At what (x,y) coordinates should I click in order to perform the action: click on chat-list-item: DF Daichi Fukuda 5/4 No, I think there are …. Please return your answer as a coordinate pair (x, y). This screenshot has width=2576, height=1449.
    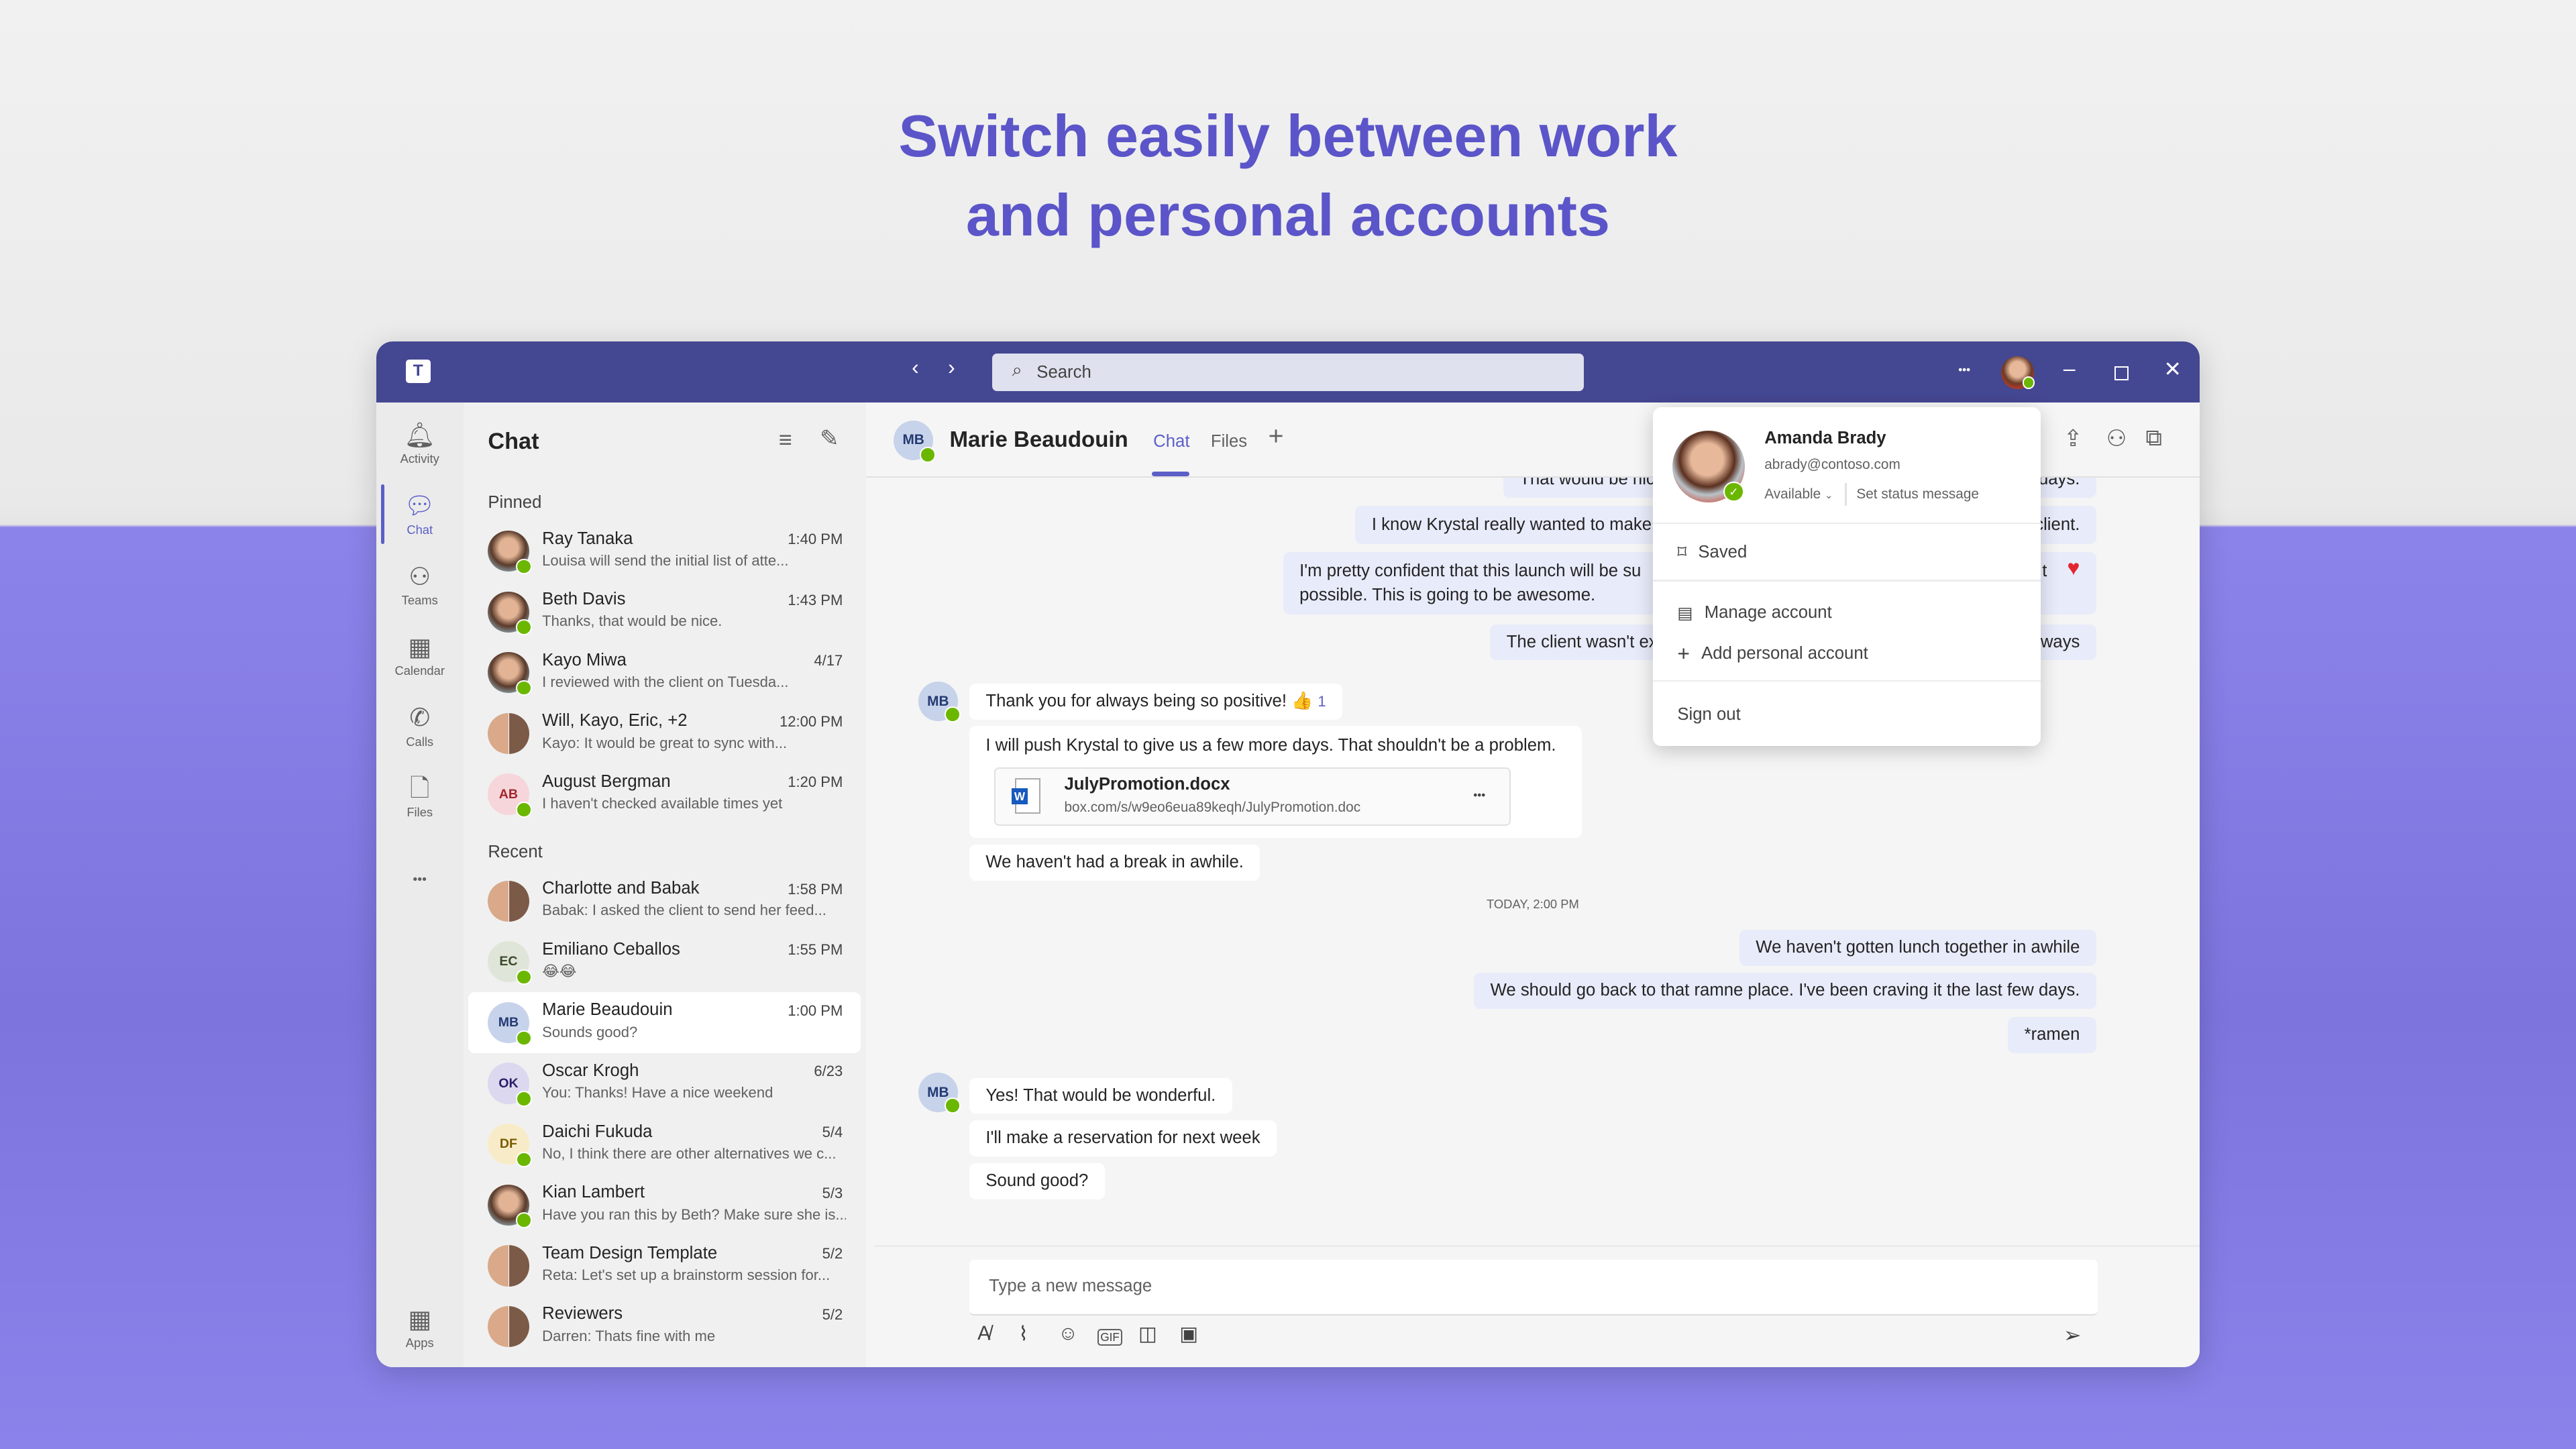
    Looking at the image, I should click on (664, 1144).